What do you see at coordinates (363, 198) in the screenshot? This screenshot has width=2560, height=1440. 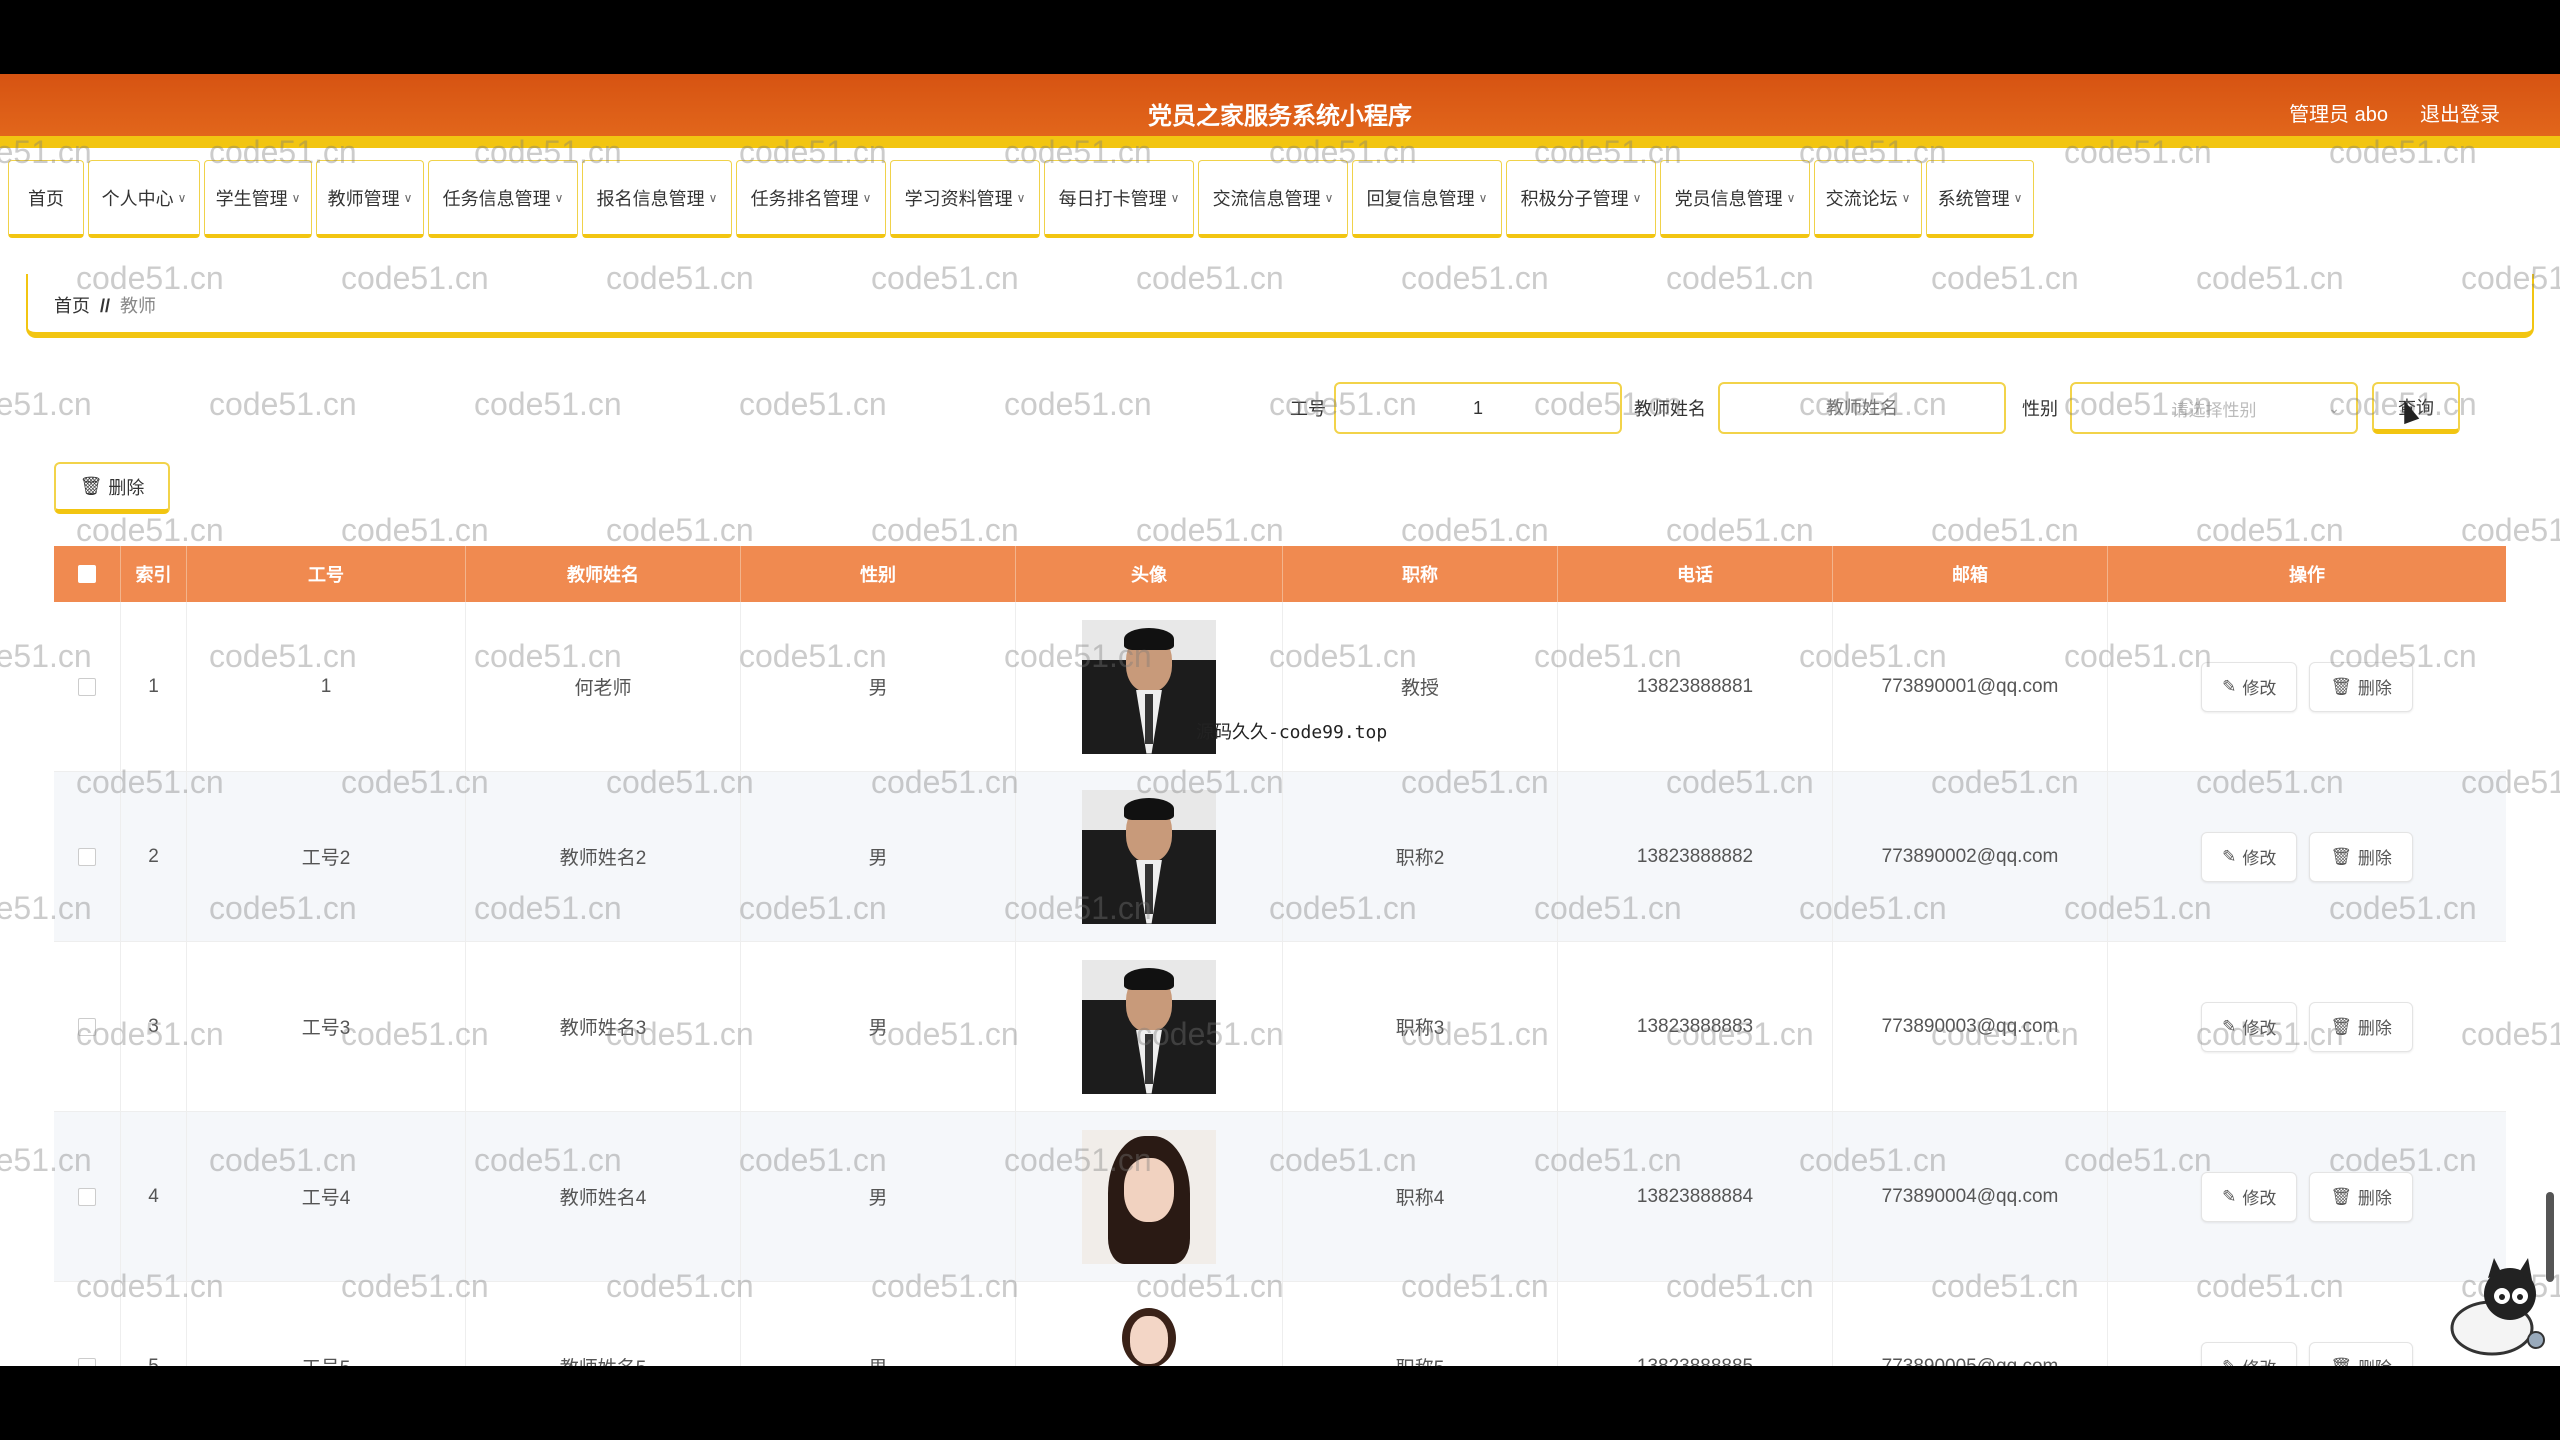 I see `nav-item-label: 教师管理` at bounding box center [363, 198].